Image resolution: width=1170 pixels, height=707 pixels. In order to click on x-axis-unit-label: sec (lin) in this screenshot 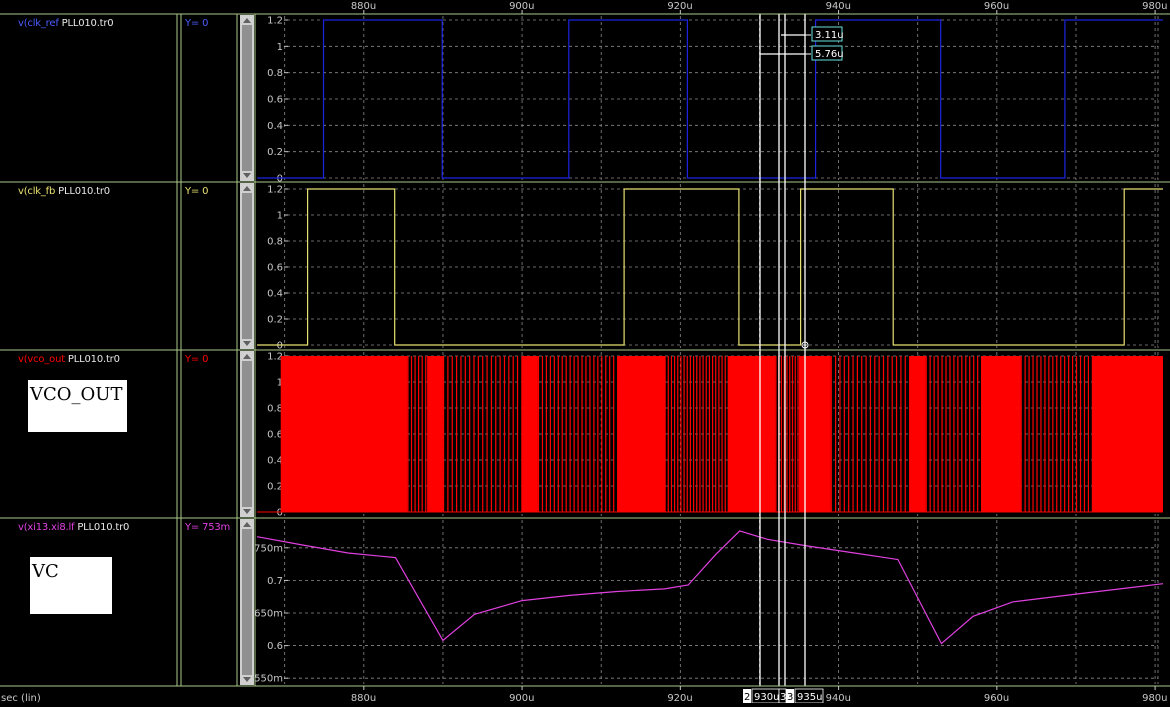, I will do `click(21, 698)`.